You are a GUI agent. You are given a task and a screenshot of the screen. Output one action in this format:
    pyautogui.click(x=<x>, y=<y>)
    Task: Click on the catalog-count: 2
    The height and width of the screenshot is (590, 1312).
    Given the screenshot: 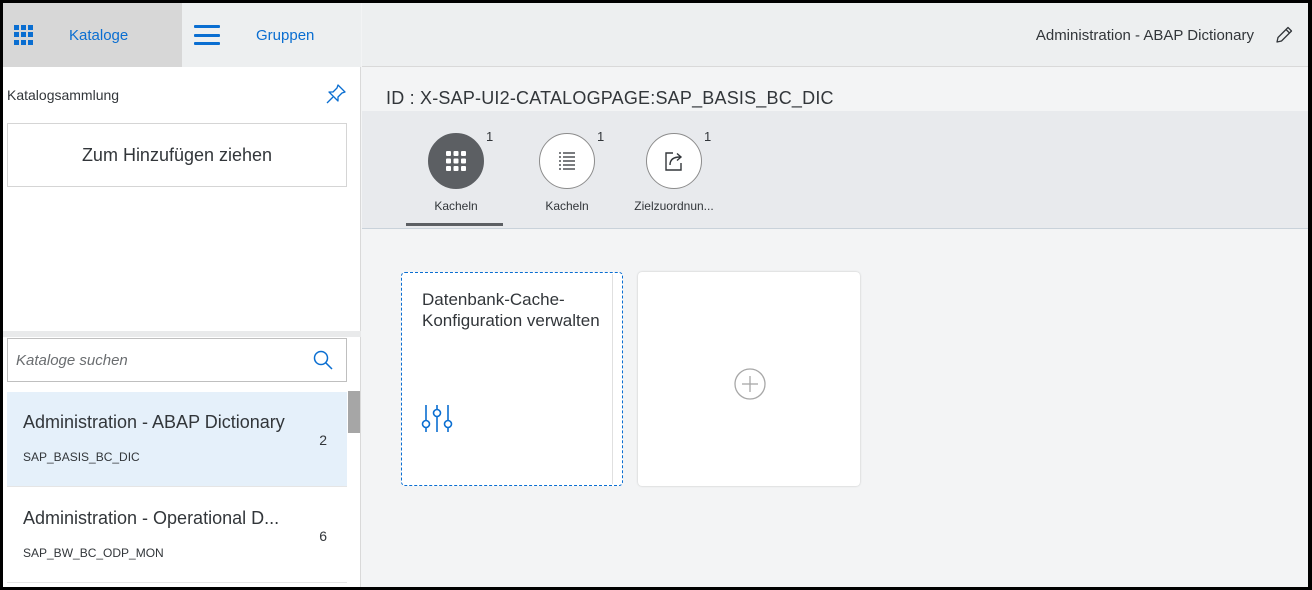 What is the action you would take?
    pyautogui.click(x=323, y=440)
    